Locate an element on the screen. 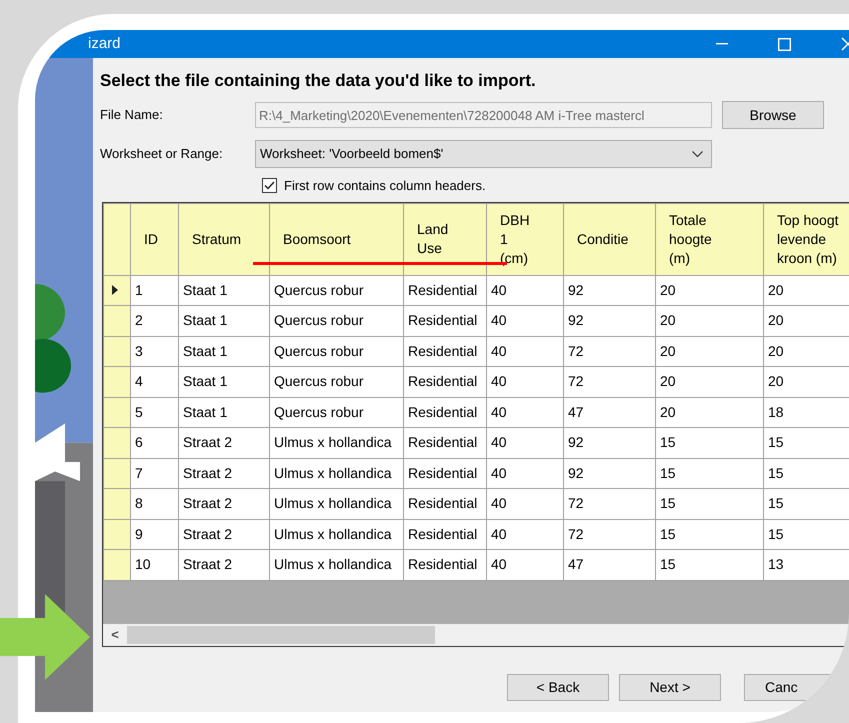 The image size is (849, 723). checkmark-icon is located at coordinates (269, 185).